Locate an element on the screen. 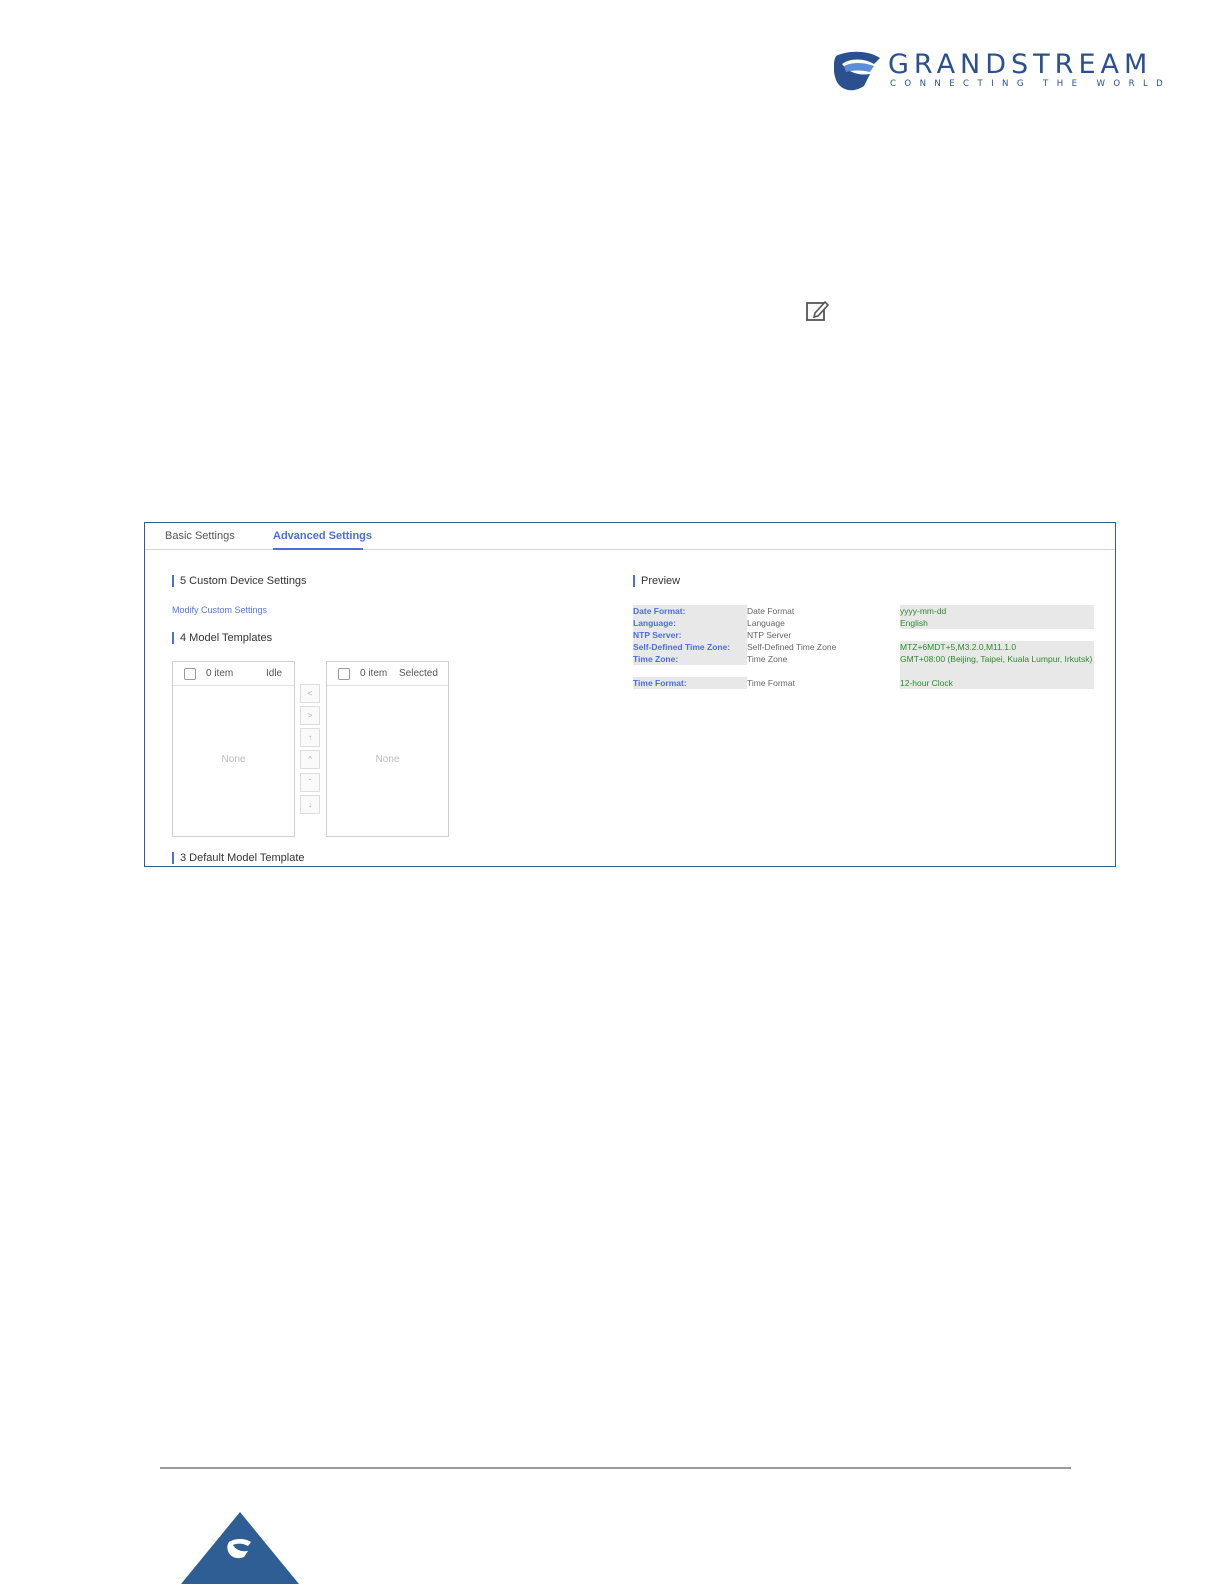 Image resolution: width=1224 pixels, height=1589 pixels. tab-bar: Basic Settings Advanced Settings is located at coordinates (630, 536).